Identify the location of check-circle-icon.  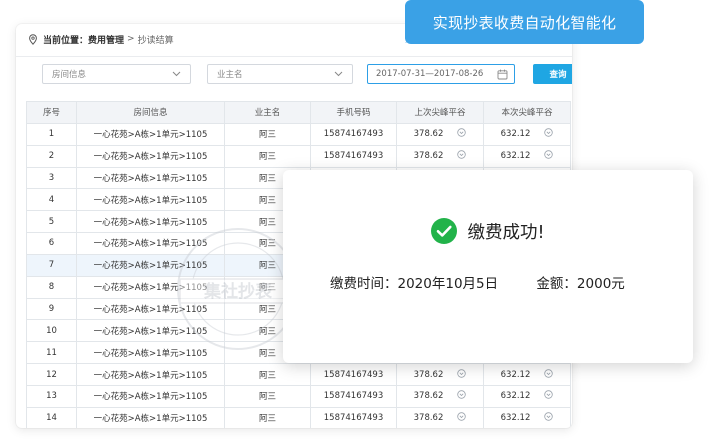
(444, 231).